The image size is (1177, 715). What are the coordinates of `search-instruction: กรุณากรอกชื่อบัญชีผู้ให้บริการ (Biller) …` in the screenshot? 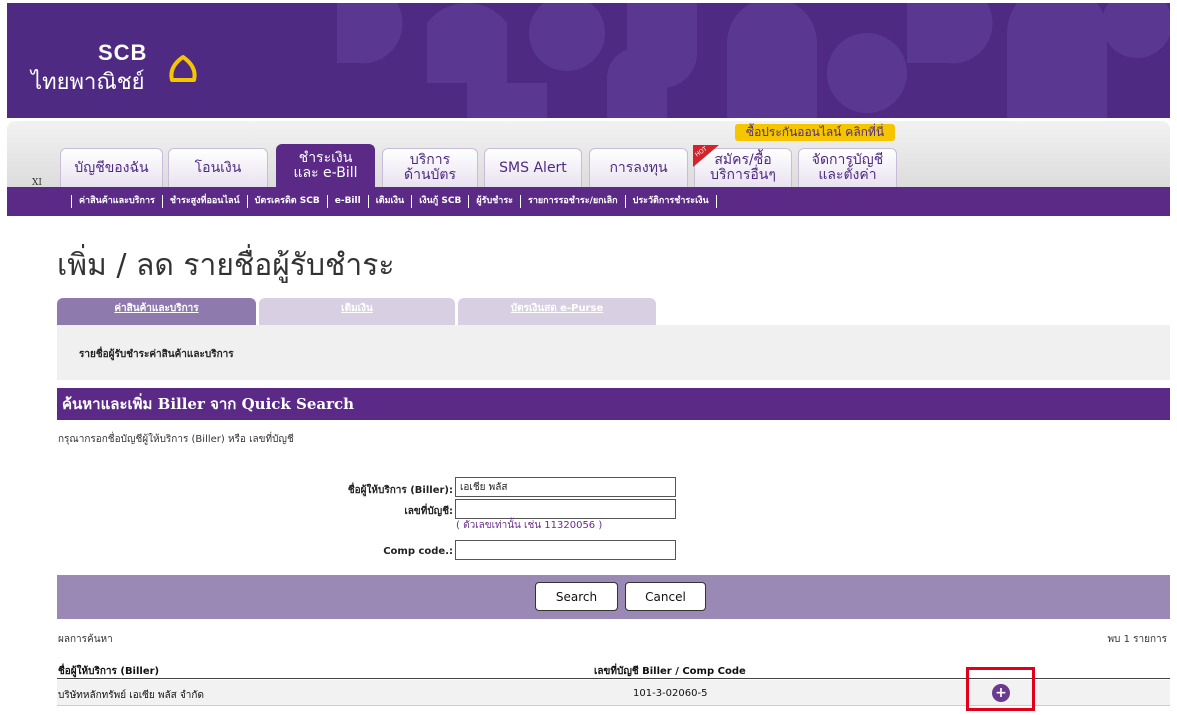 It's located at (176, 439).